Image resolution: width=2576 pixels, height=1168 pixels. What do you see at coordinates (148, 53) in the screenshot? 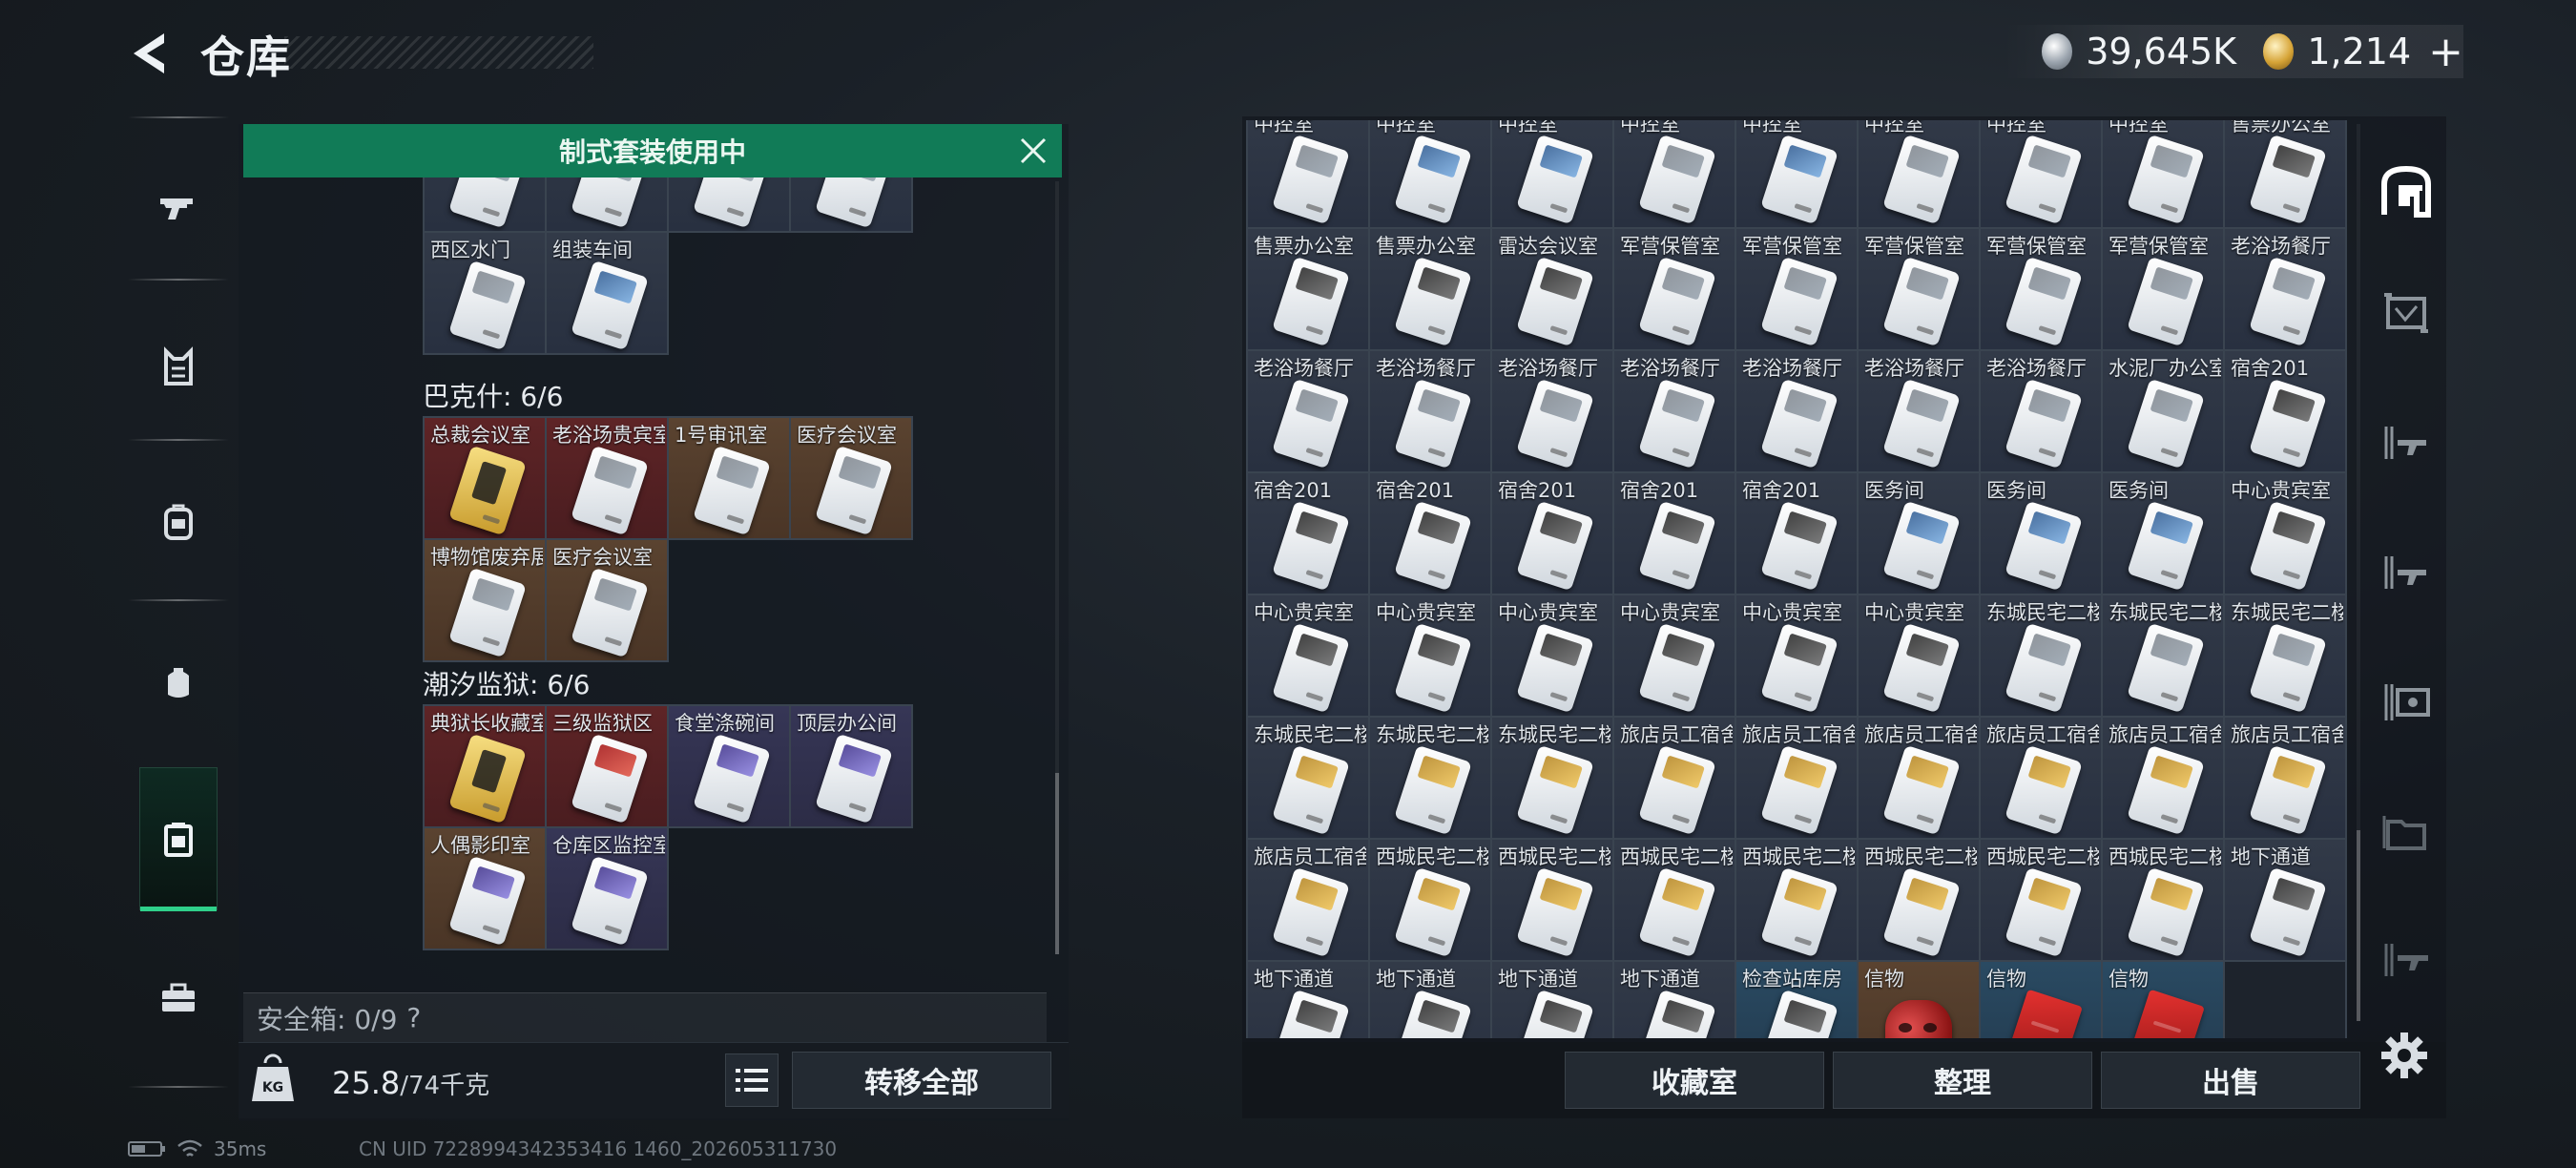
I see `back-button` at bounding box center [148, 53].